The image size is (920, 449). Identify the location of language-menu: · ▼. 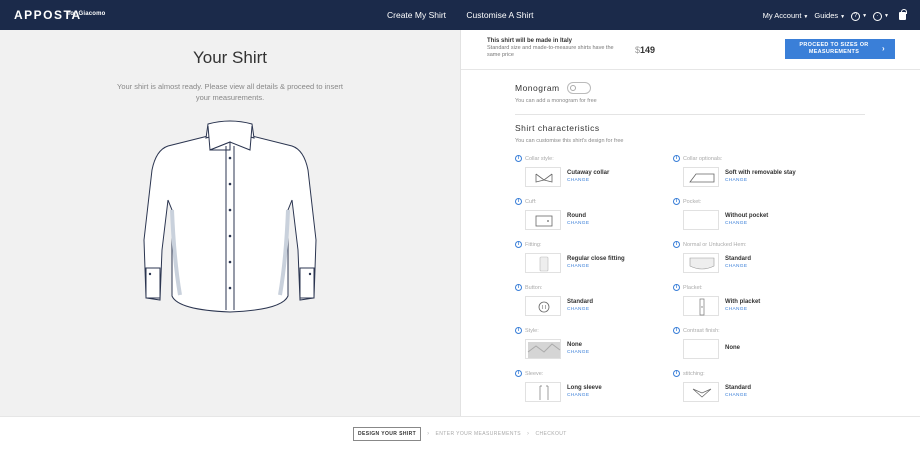
(881, 15).